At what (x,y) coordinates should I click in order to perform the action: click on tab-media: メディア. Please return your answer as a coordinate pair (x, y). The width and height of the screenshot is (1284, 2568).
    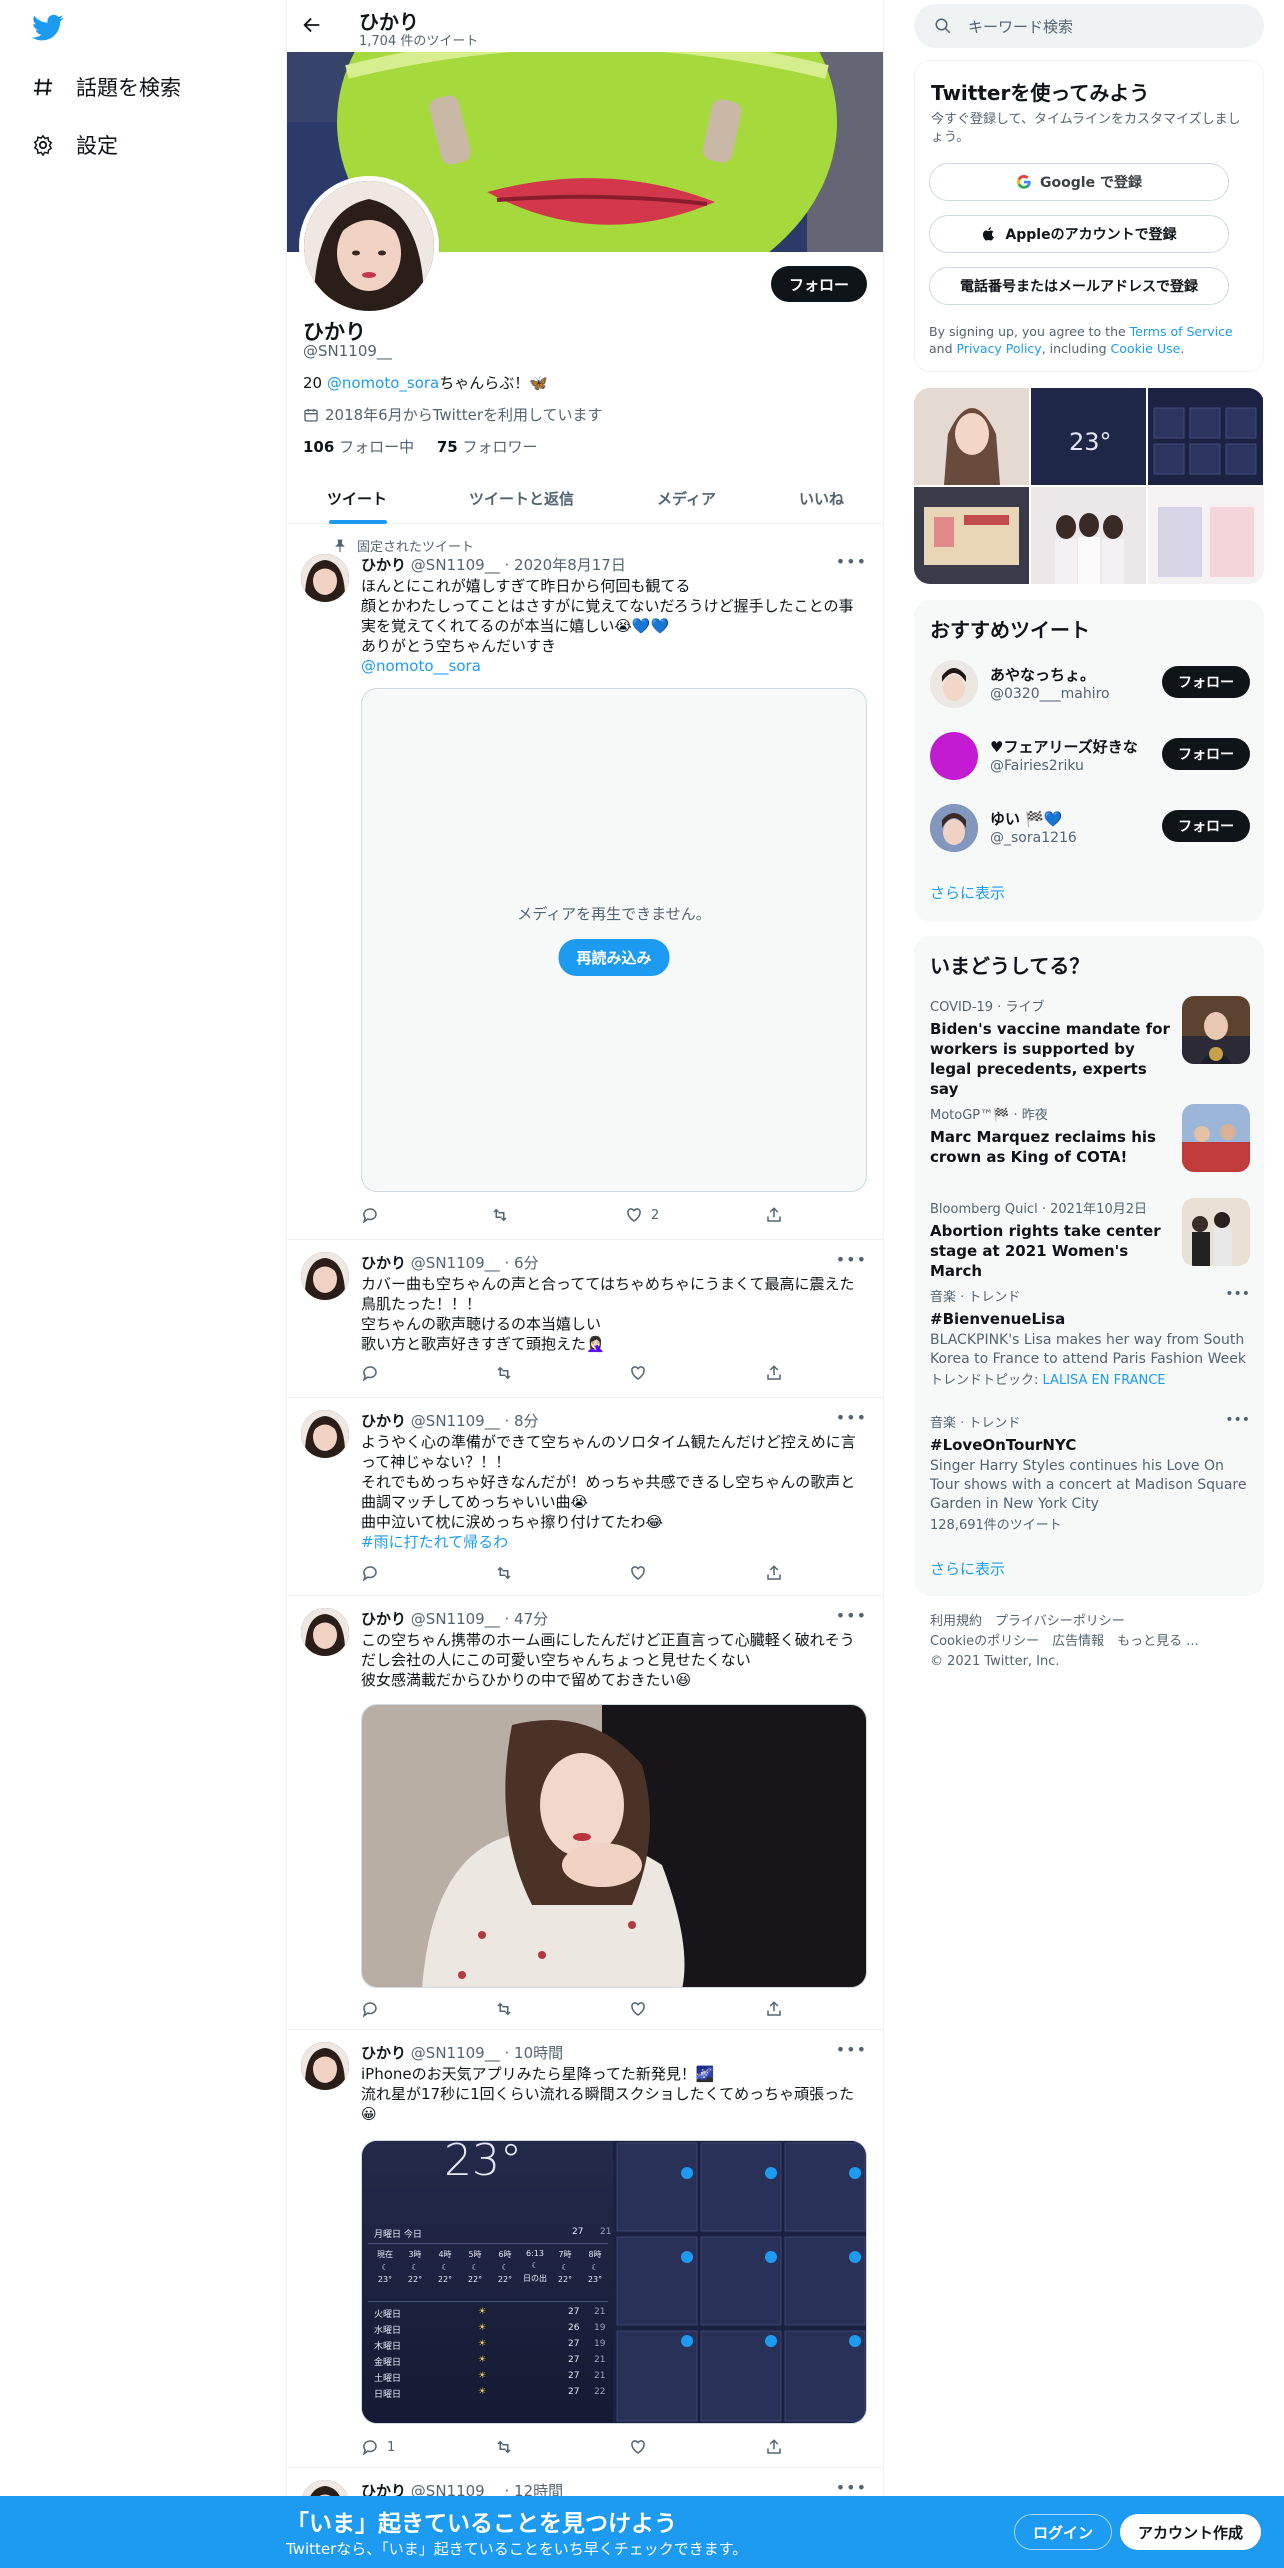
    Looking at the image, I should click on (686, 498).